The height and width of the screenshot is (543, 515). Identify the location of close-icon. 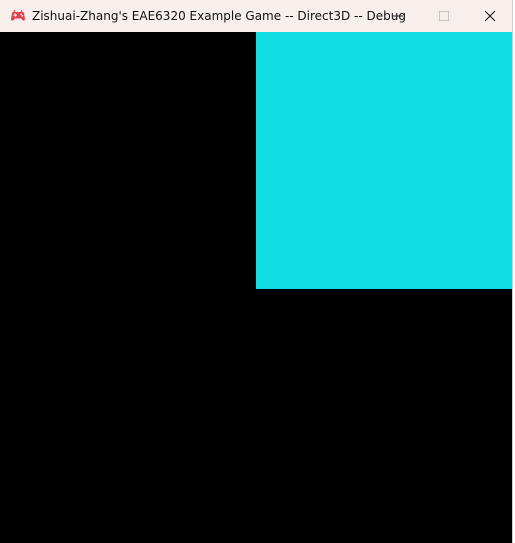
(490, 16).